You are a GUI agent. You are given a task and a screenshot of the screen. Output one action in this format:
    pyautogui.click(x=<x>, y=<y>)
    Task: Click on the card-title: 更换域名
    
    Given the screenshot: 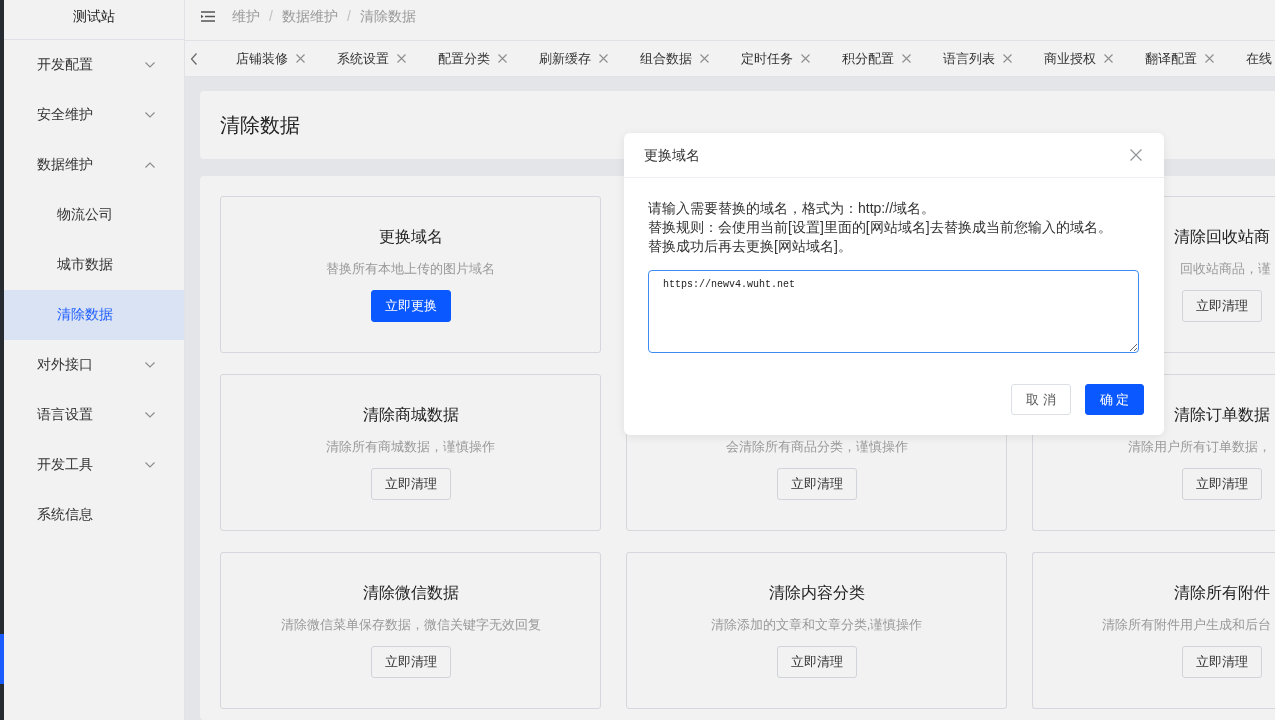 What is the action you would take?
    pyautogui.click(x=410, y=237)
    